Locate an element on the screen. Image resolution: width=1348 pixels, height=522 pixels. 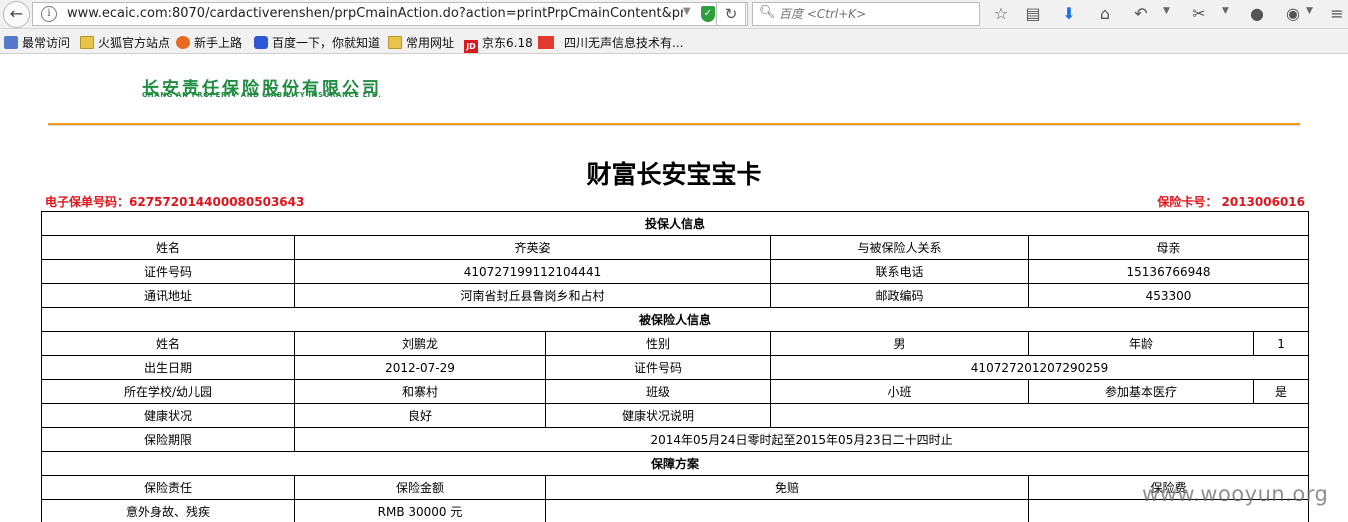
table-row: 姓名 齐英姿 与被保险人关系 母亲 is located at coordinates (675, 247).